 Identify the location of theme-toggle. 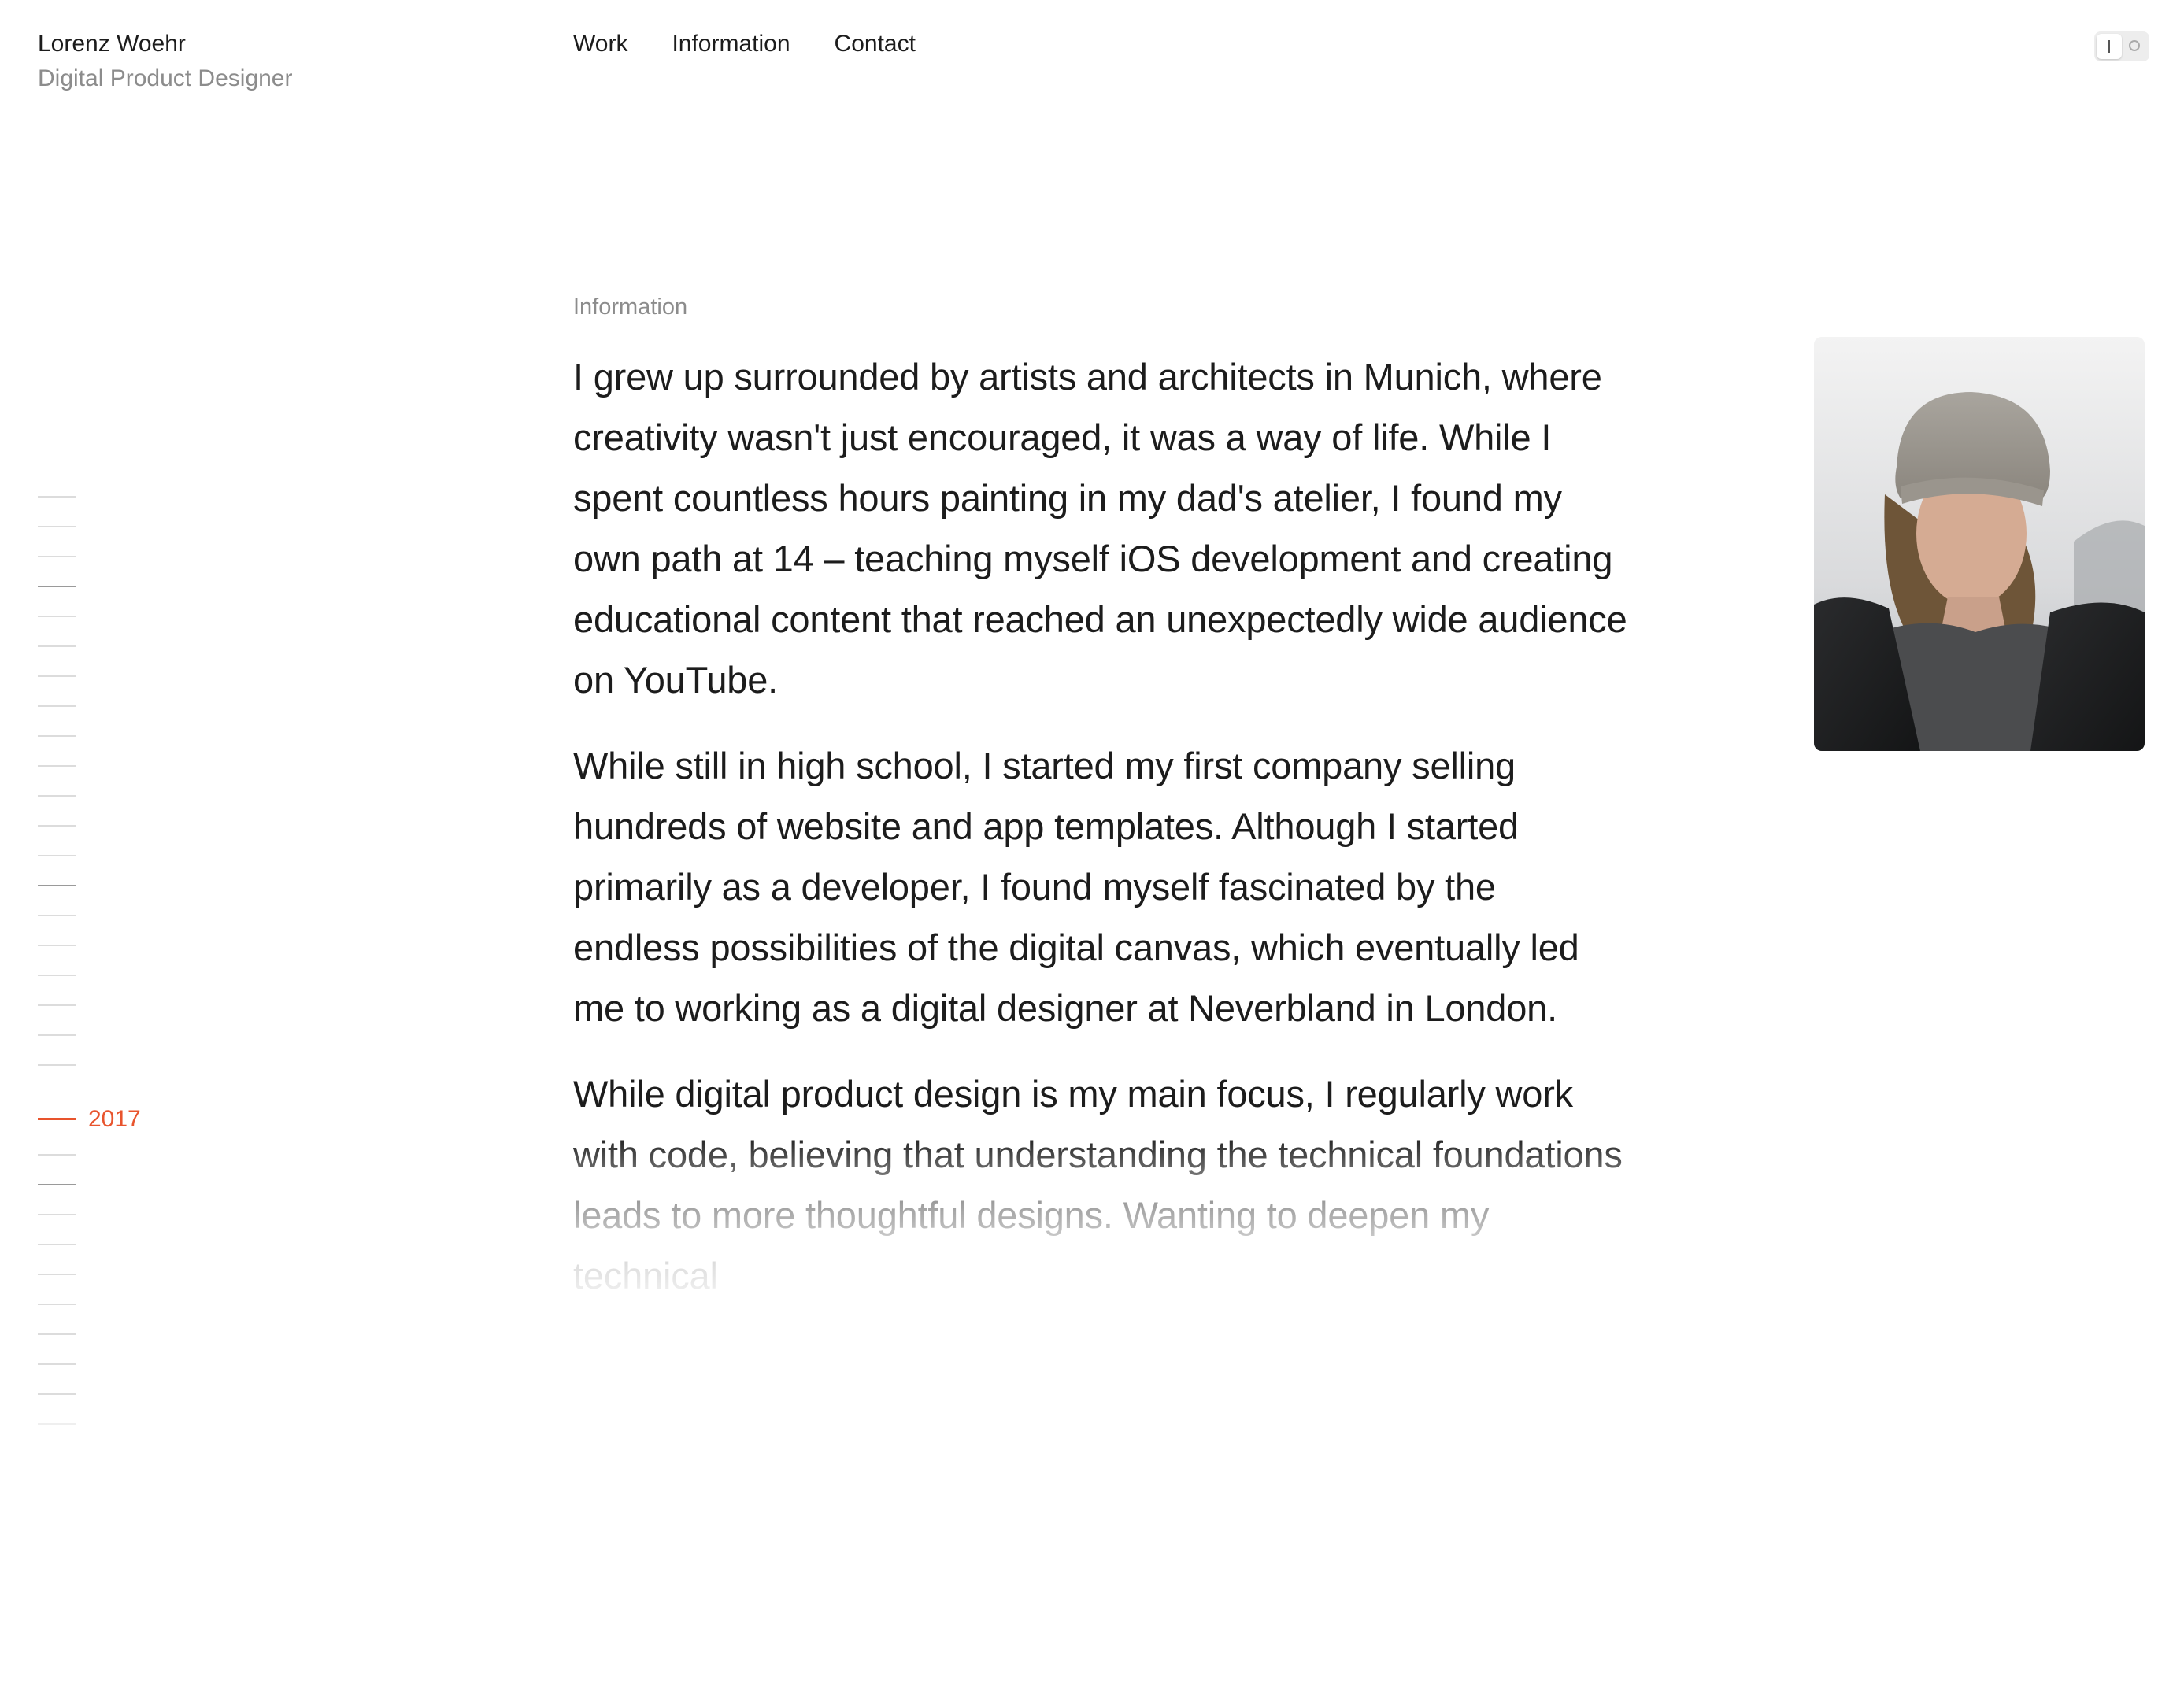
(2121, 46).